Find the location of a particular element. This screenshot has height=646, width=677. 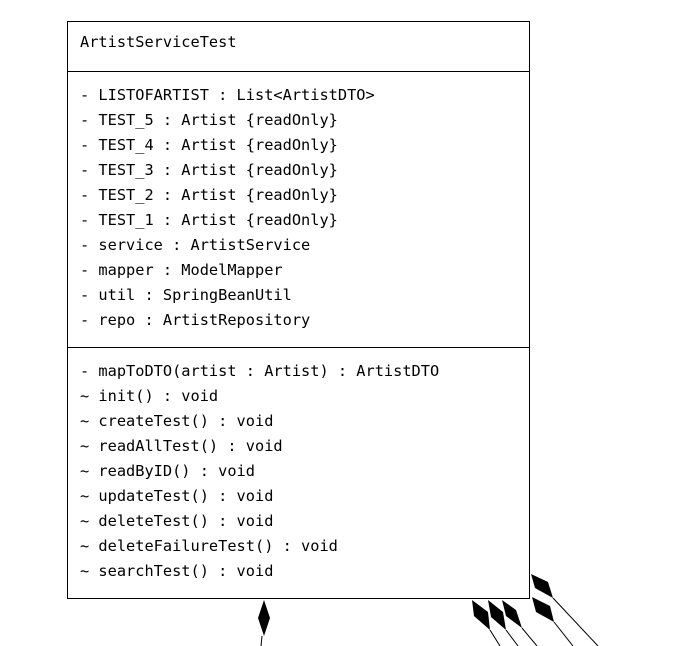

attribute: - TEST_3 : Artist {readOnly} is located at coordinates (209, 170).